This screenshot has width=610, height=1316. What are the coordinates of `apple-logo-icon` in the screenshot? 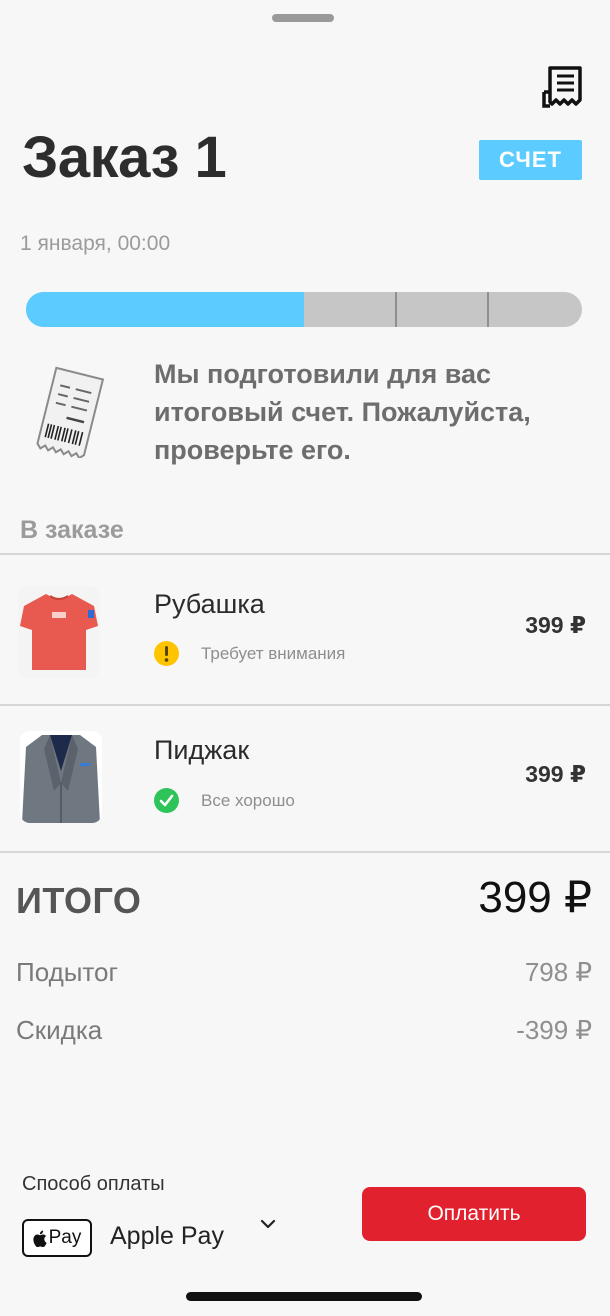 It's located at (40, 1238).